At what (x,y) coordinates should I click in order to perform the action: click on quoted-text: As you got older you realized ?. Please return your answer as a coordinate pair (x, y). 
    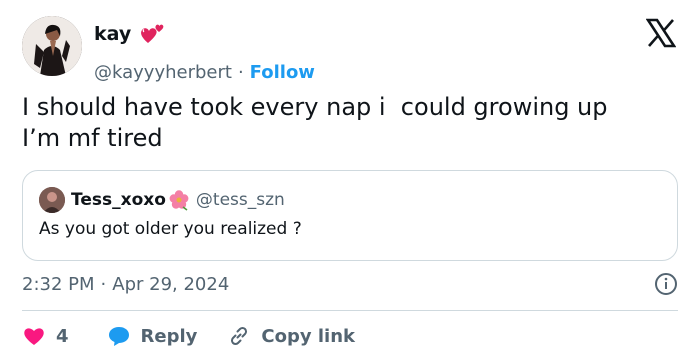
    Looking at the image, I should click on (170, 229).